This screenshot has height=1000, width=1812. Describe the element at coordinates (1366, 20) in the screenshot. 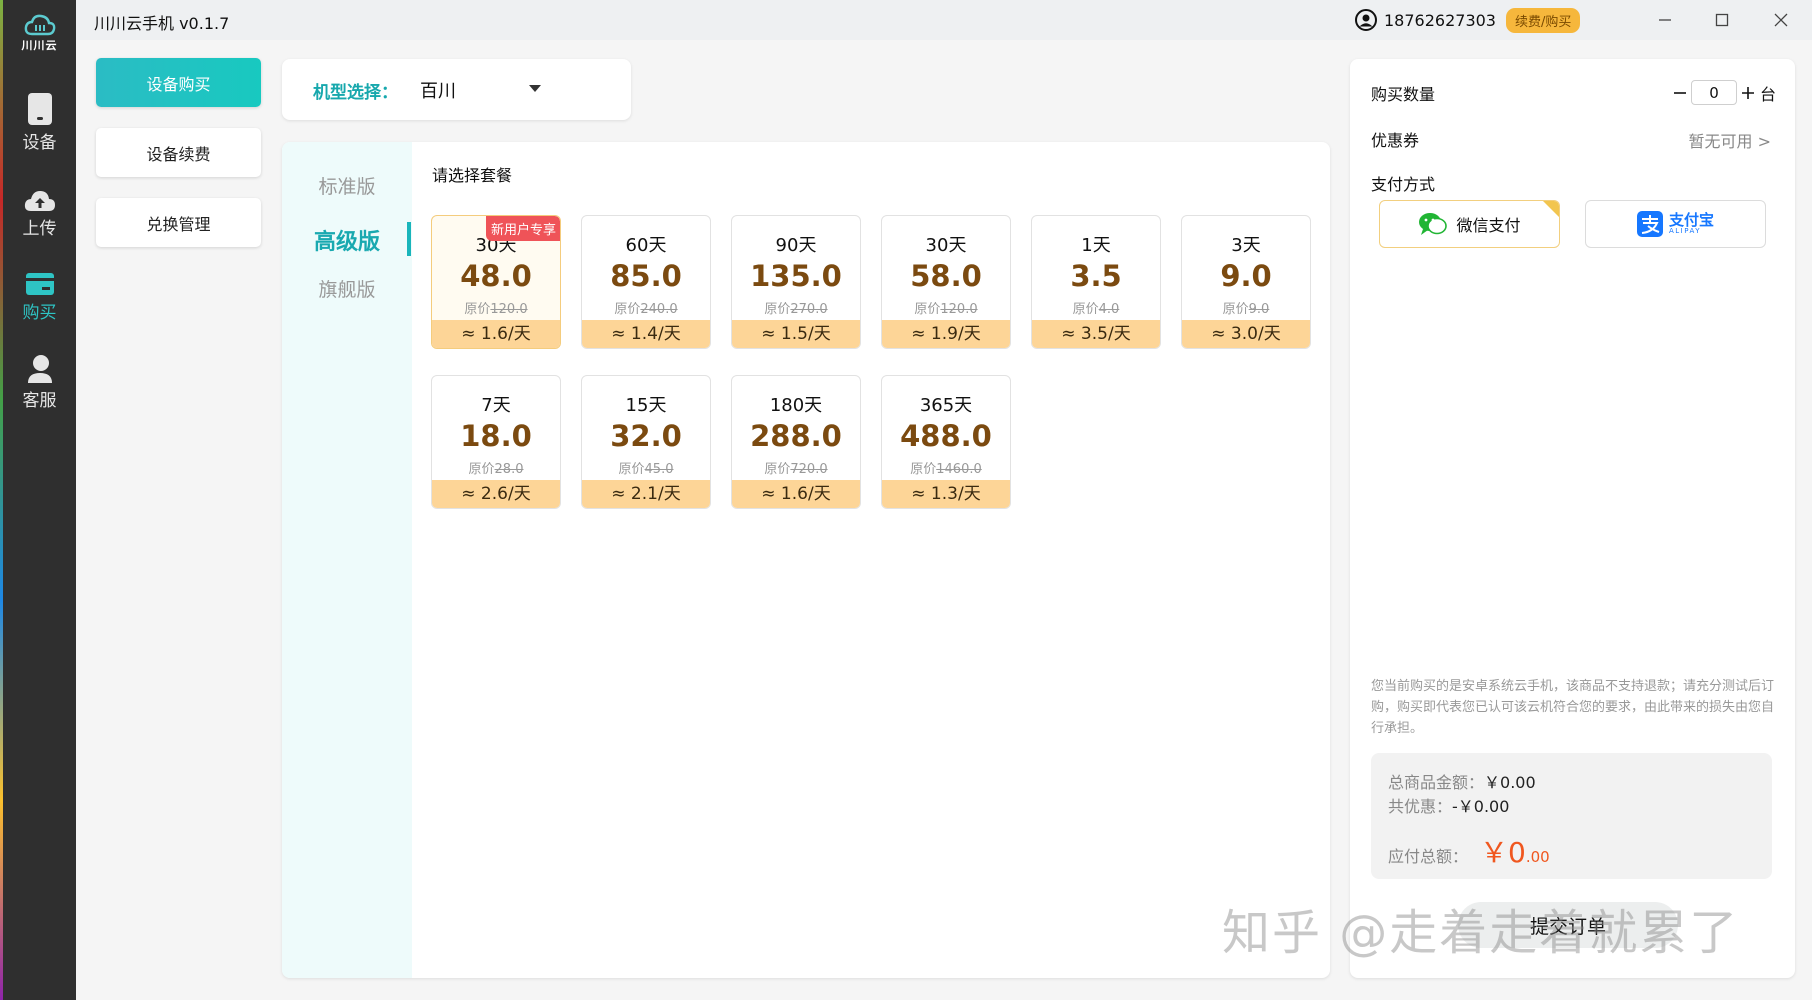

I see `user-avatar-icon` at that location.